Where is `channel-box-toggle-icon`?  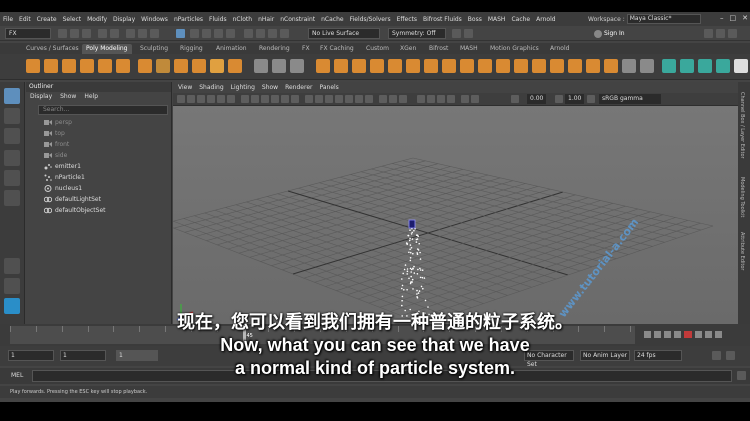
channel-box-toggle-icon is located at coordinates (720, 33).